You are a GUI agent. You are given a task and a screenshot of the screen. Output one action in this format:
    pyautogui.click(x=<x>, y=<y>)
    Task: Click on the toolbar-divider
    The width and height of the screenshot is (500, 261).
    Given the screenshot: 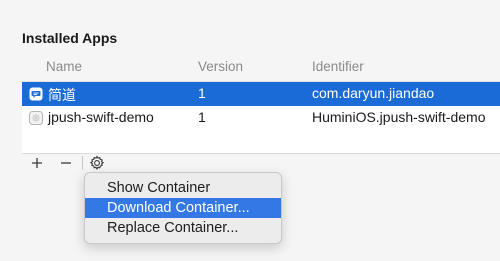 What is the action you would take?
    pyautogui.click(x=82, y=163)
    